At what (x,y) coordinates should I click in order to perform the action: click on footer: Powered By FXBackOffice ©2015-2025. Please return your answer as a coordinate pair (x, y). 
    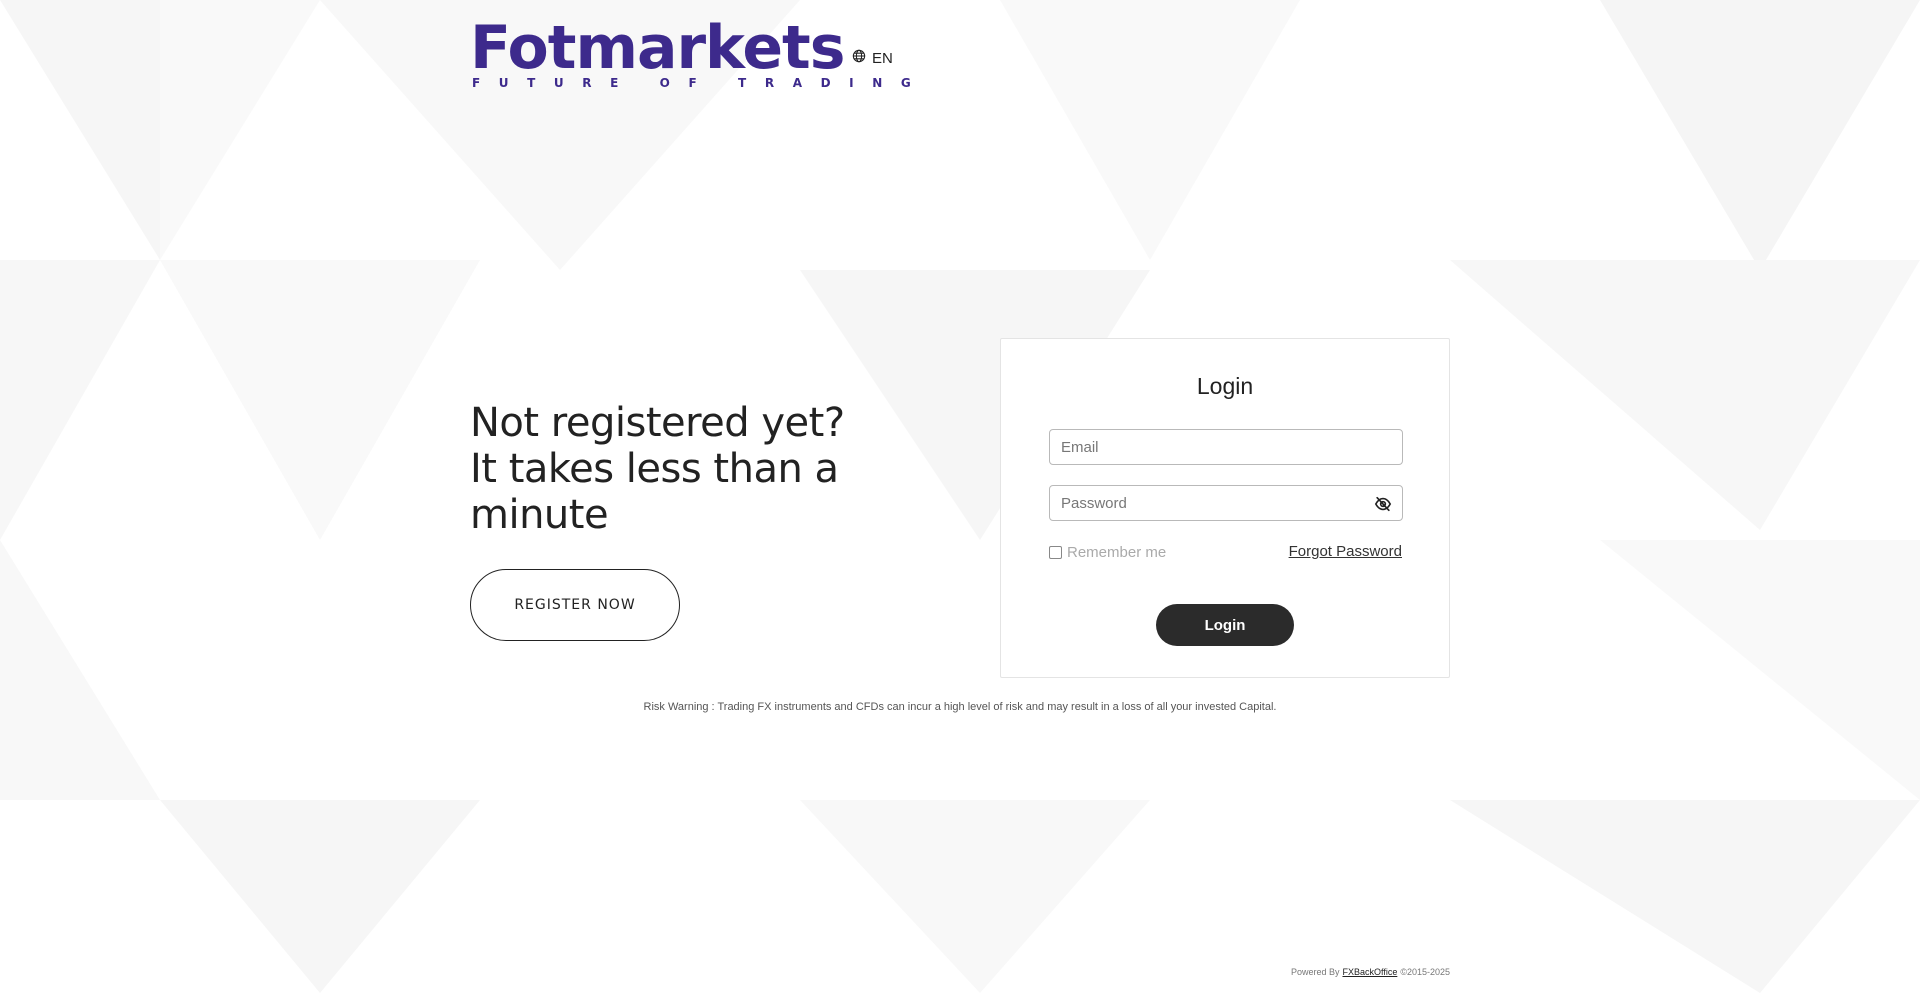
    Looking at the image, I should click on (1370, 972).